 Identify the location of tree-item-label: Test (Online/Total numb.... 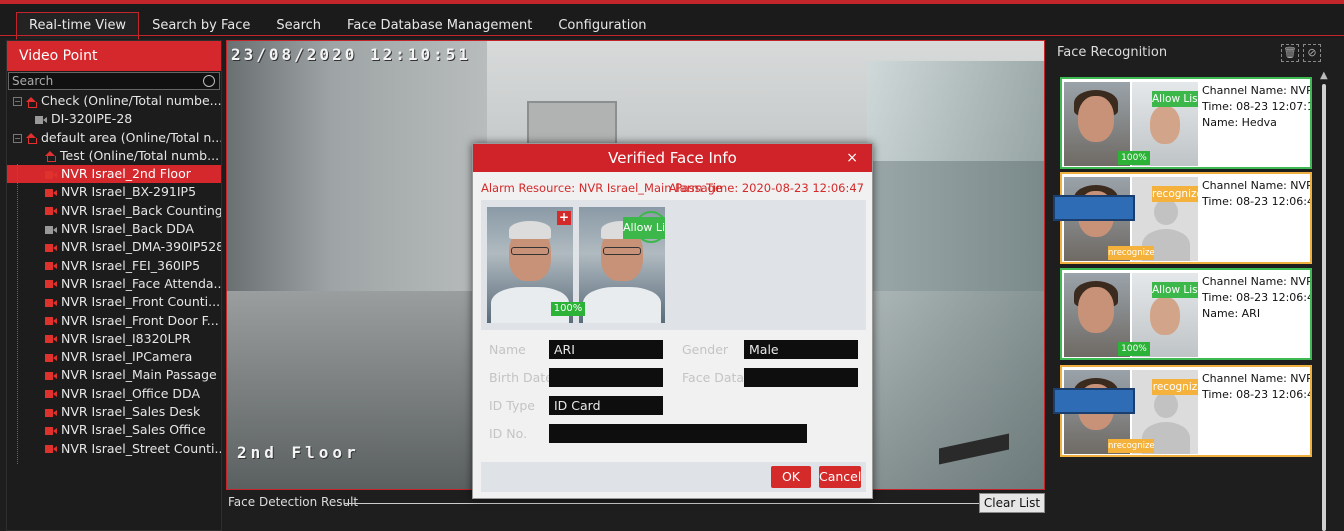
(140, 155).